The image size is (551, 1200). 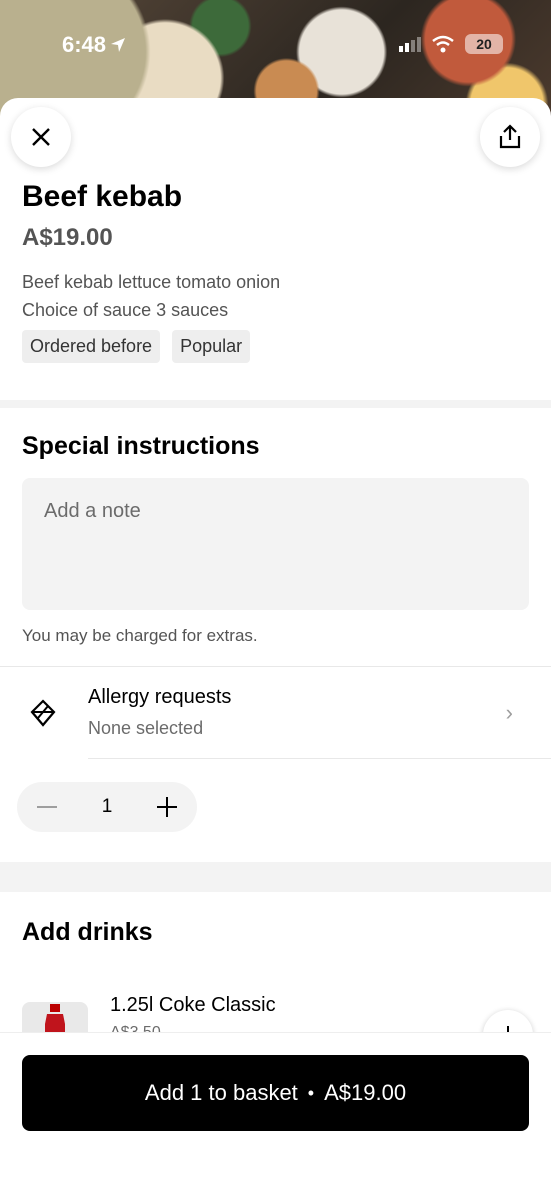 I want to click on quantity-value: 1, so click(x=107, y=806).